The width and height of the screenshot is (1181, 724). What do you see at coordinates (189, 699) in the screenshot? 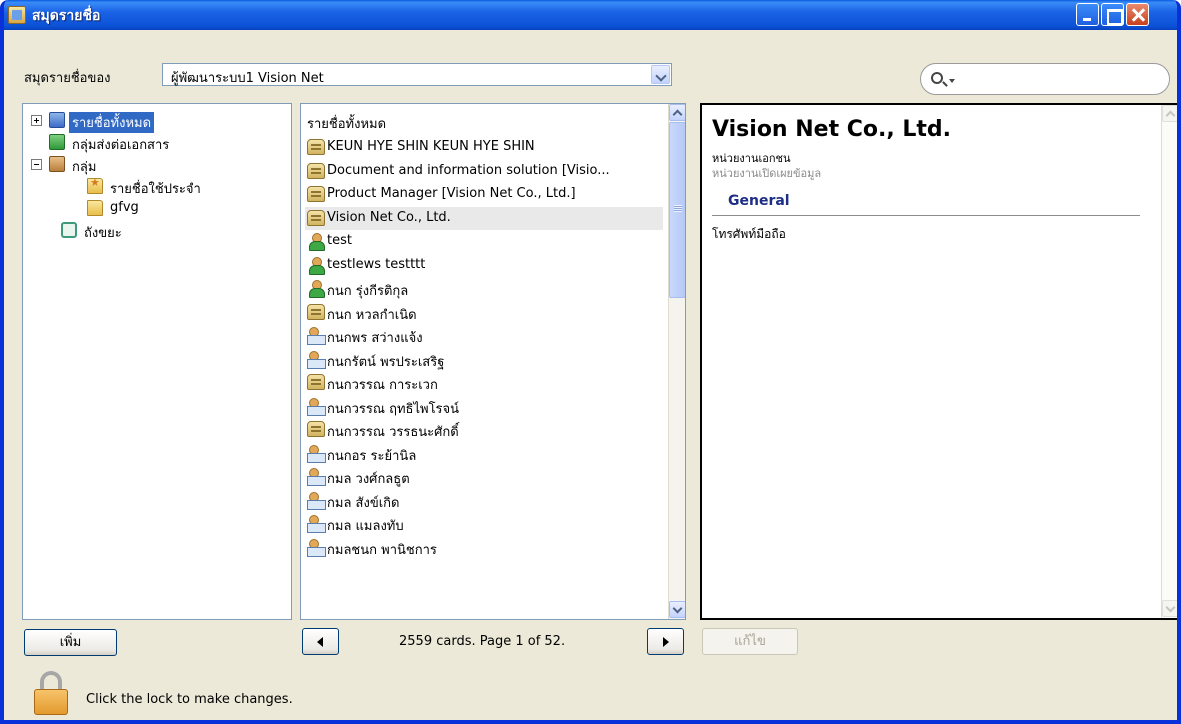
I see `lock-instructions: Click the lock to make changes.` at bounding box center [189, 699].